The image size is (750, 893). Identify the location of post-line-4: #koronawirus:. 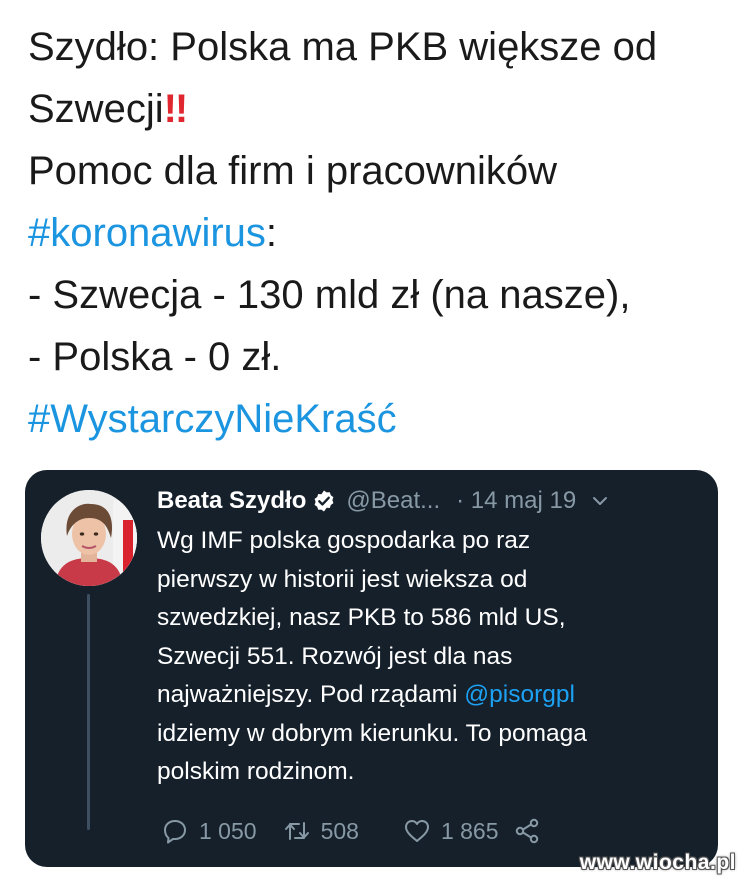
(383, 233).